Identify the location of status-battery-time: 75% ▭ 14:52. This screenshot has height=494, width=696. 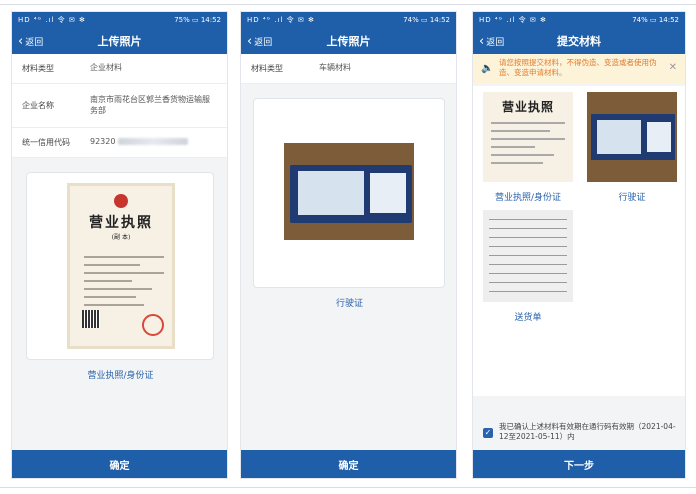
(197, 20).